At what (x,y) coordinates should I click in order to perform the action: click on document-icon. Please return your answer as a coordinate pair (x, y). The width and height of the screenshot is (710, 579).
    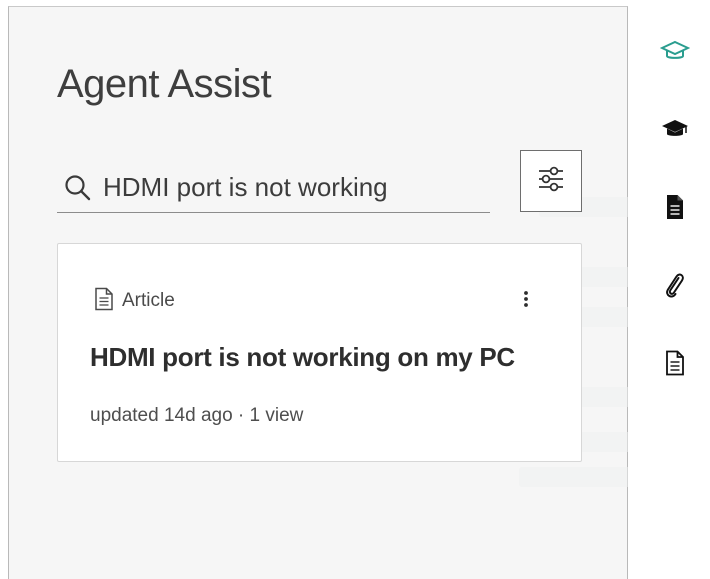
    Looking at the image, I should click on (104, 301).